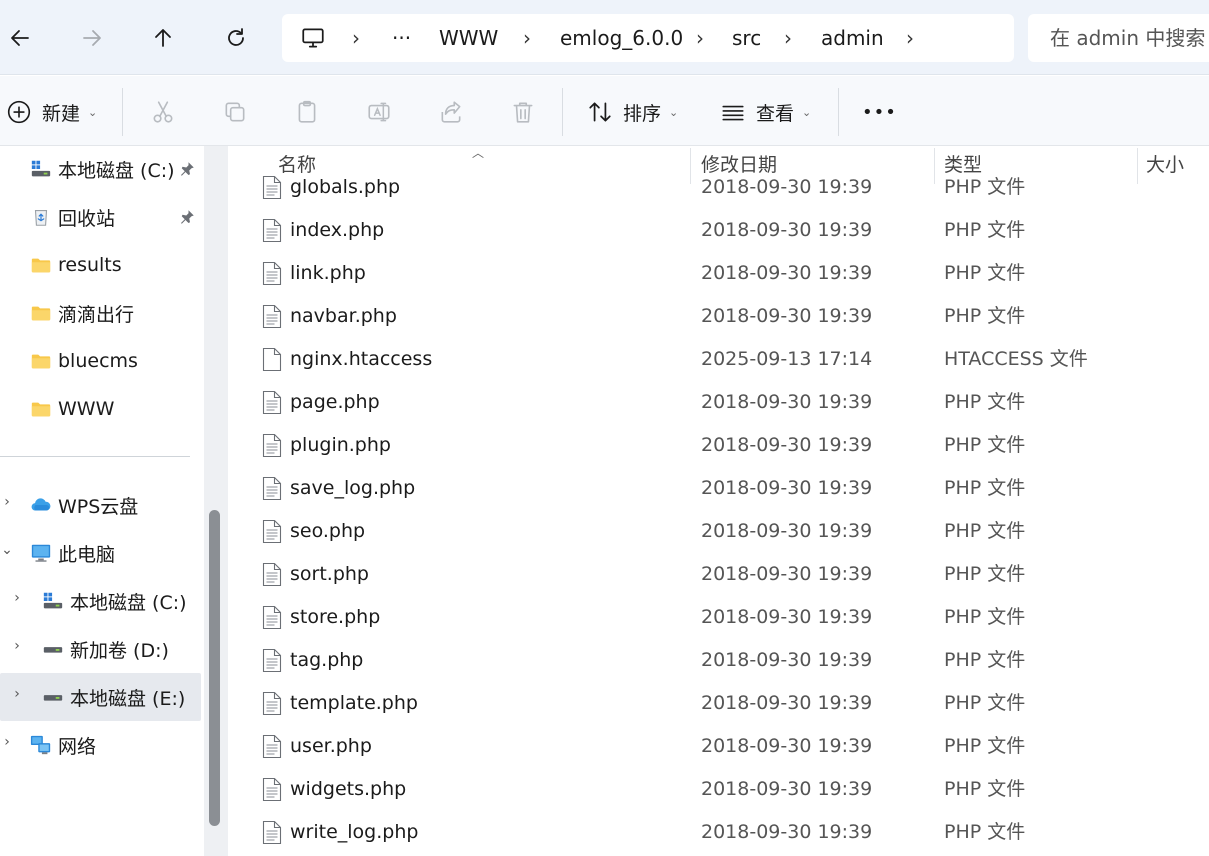 The height and width of the screenshot is (856, 1209). What do you see at coordinates (82, 313) in the screenshot?
I see `sidebar-item-didi: 滴滴出行` at bounding box center [82, 313].